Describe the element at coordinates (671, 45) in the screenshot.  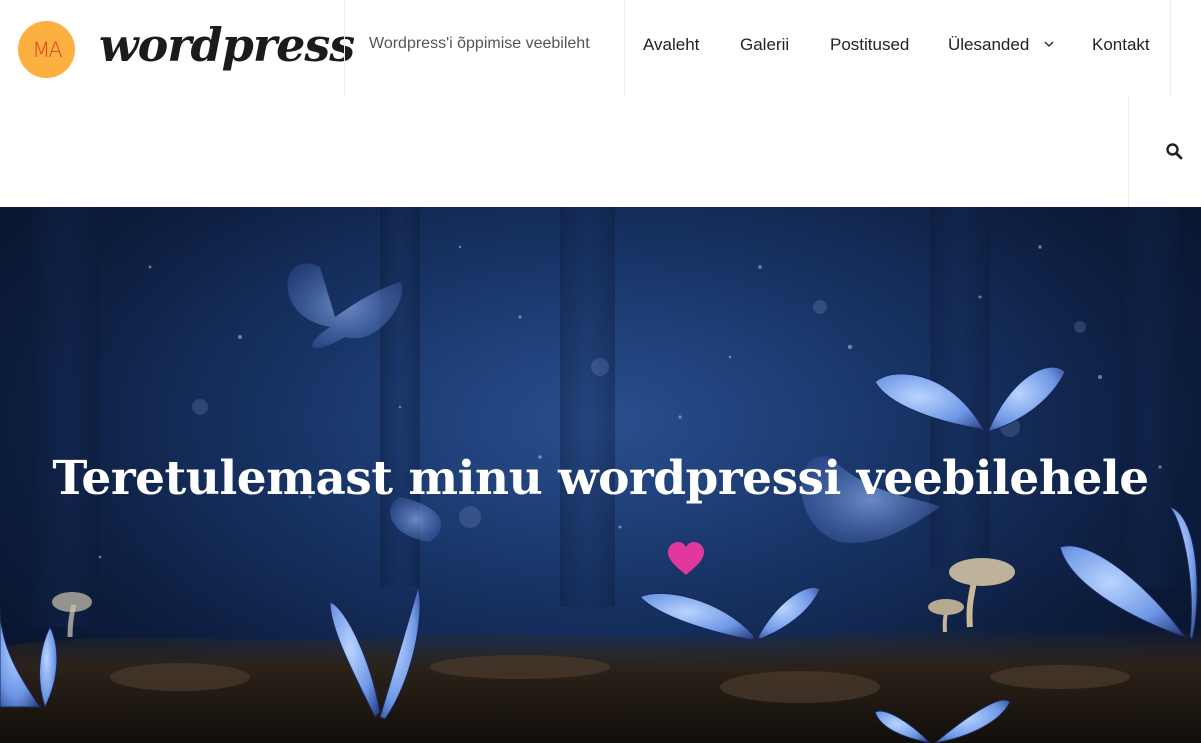
I see `nav-item-avaleht: Avaleht` at that location.